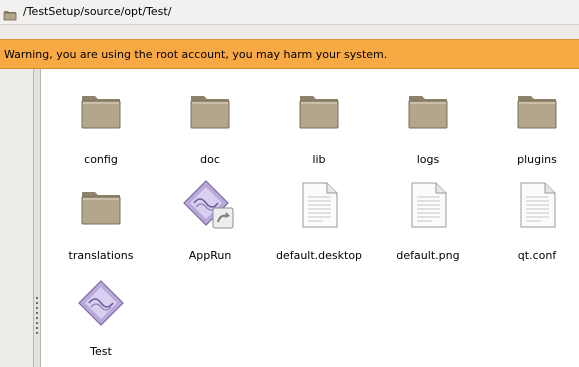 This screenshot has height=367, width=579. What do you see at coordinates (210, 255) in the screenshot?
I see `file-label: AppRun` at bounding box center [210, 255].